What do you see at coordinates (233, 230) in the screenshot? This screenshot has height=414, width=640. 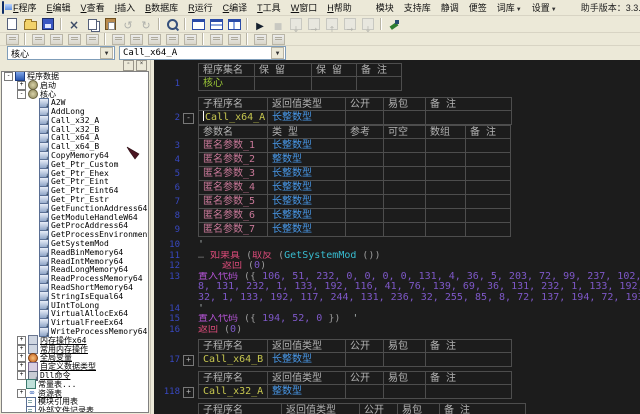 I see `table-cell: 匿名参数_7` at bounding box center [233, 230].